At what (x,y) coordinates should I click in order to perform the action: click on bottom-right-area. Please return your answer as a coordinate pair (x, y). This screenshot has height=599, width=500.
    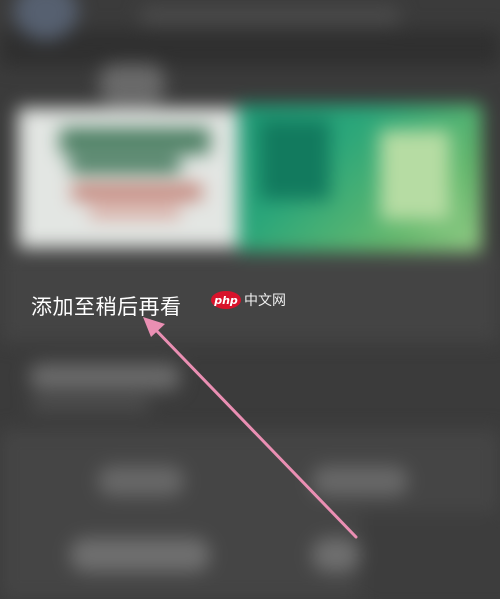
    Looking at the image, I should click on (430, 555).